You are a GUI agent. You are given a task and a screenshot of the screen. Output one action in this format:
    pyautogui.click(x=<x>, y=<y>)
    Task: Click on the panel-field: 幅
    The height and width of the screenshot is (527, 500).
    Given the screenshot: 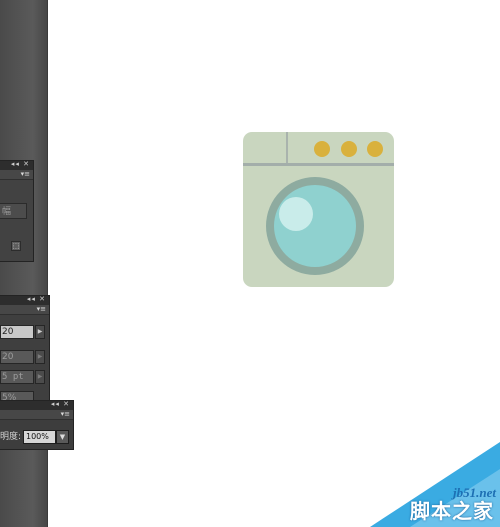 What is the action you would take?
    pyautogui.click(x=13, y=211)
    